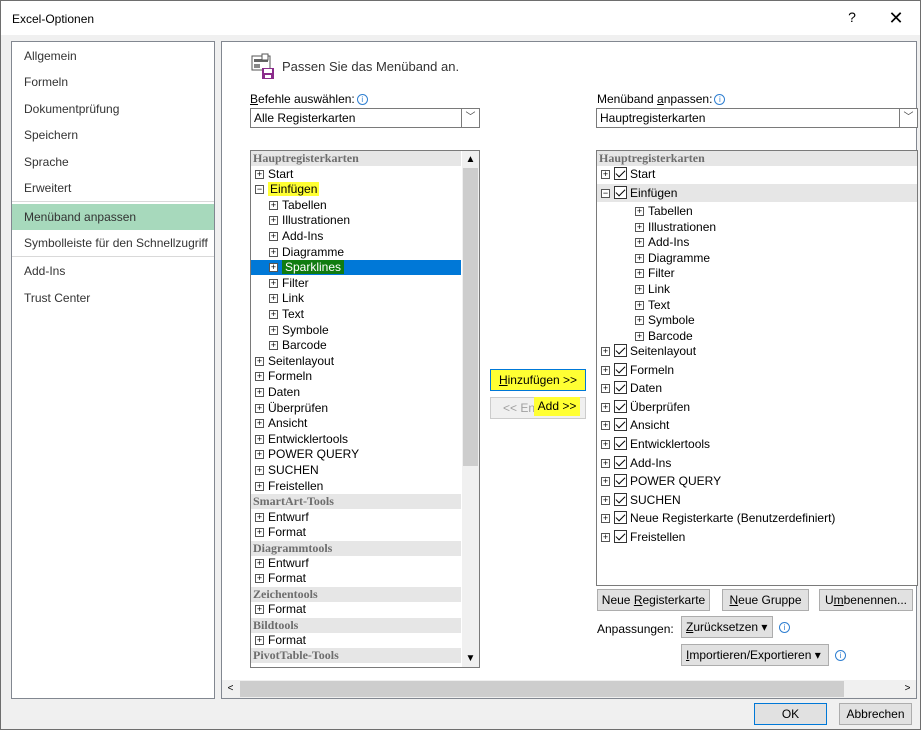 This screenshot has height=730, width=921. What do you see at coordinates (727, 627) in the screenshot?
I see `reset-dropdown: Zurücksetzen ▾` at bounding box center [727, 627].